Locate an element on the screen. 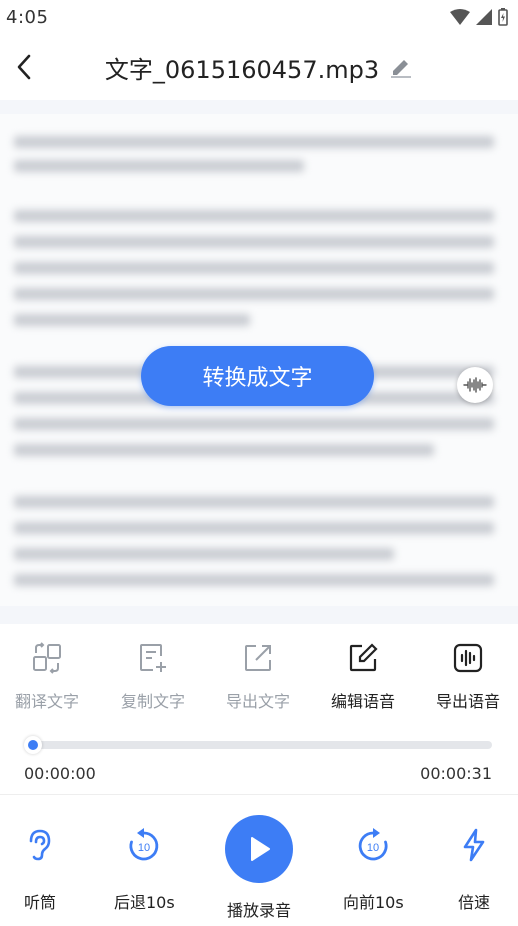 The height and width of the screenshot is (926, 518). progress-track is located at coordinates (262, 745).